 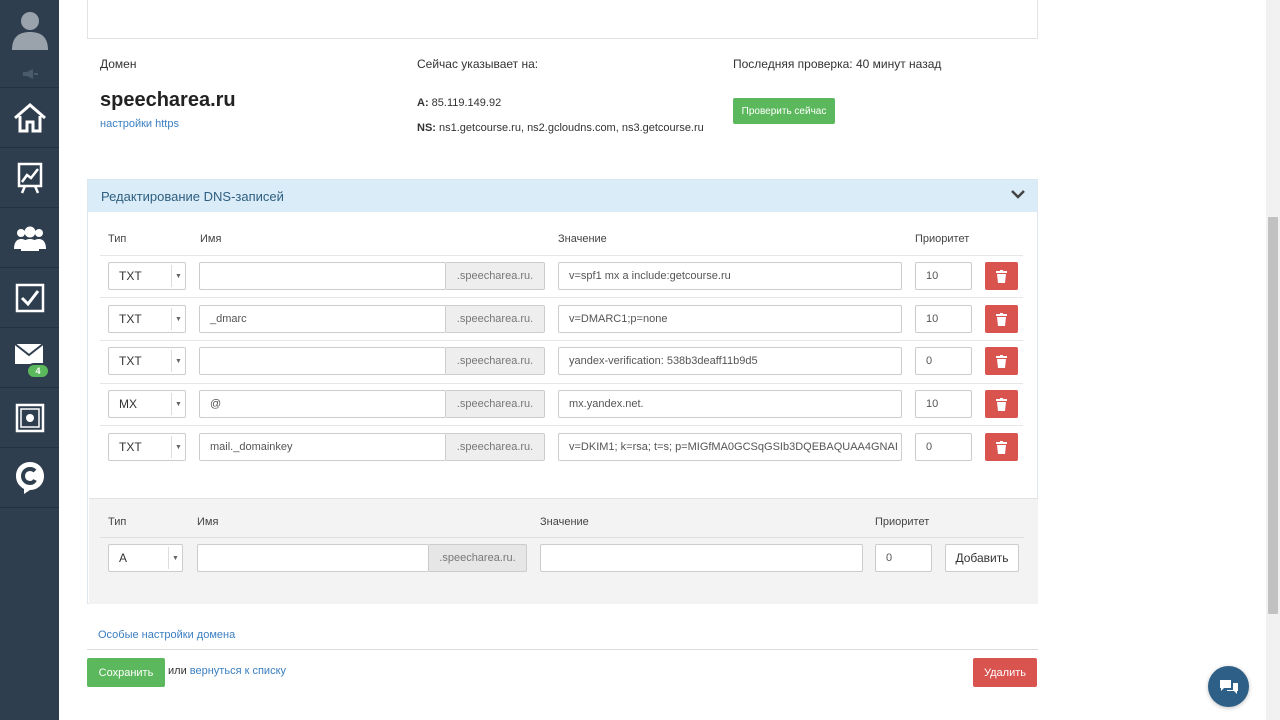 I want to click on add-record-button: Добавить, so click(x=982, y=558).